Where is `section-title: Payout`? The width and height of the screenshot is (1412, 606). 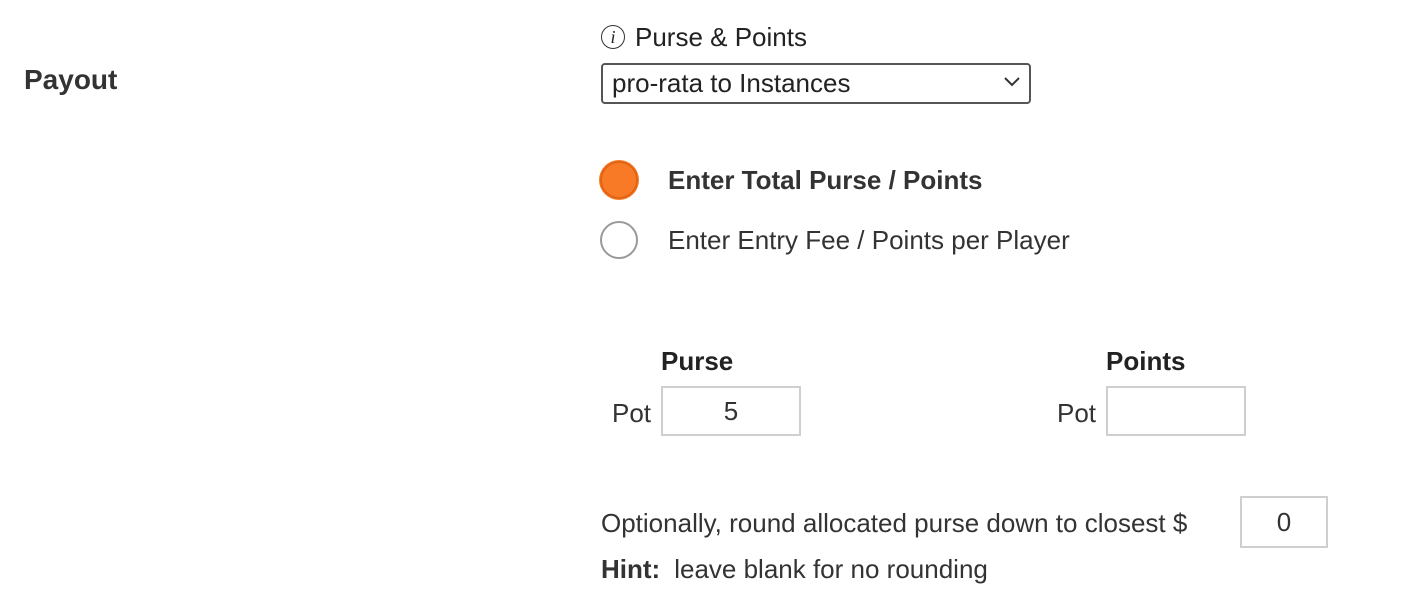
section-title: Payout is located at coordinates (71, 79).